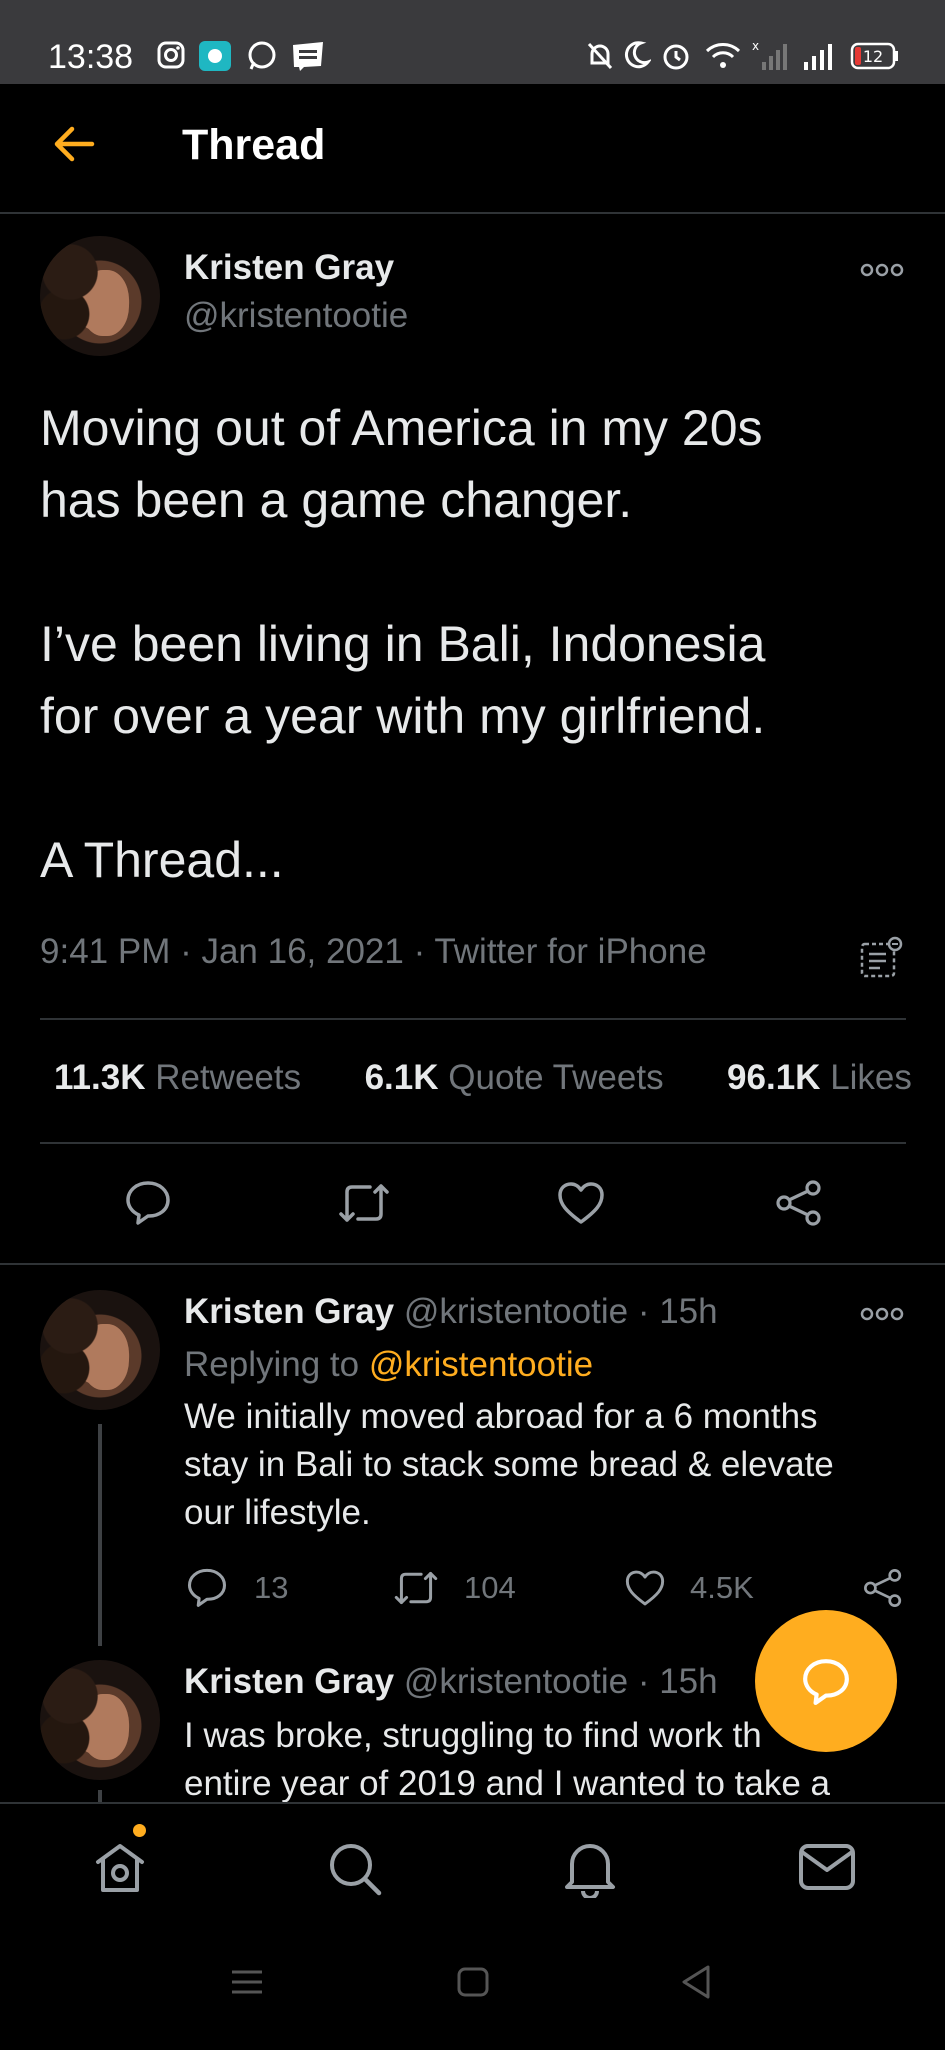  Describe the element at coordinates (472, 149) in the screenshot. I see `top-app-bar: Thread` at that location.